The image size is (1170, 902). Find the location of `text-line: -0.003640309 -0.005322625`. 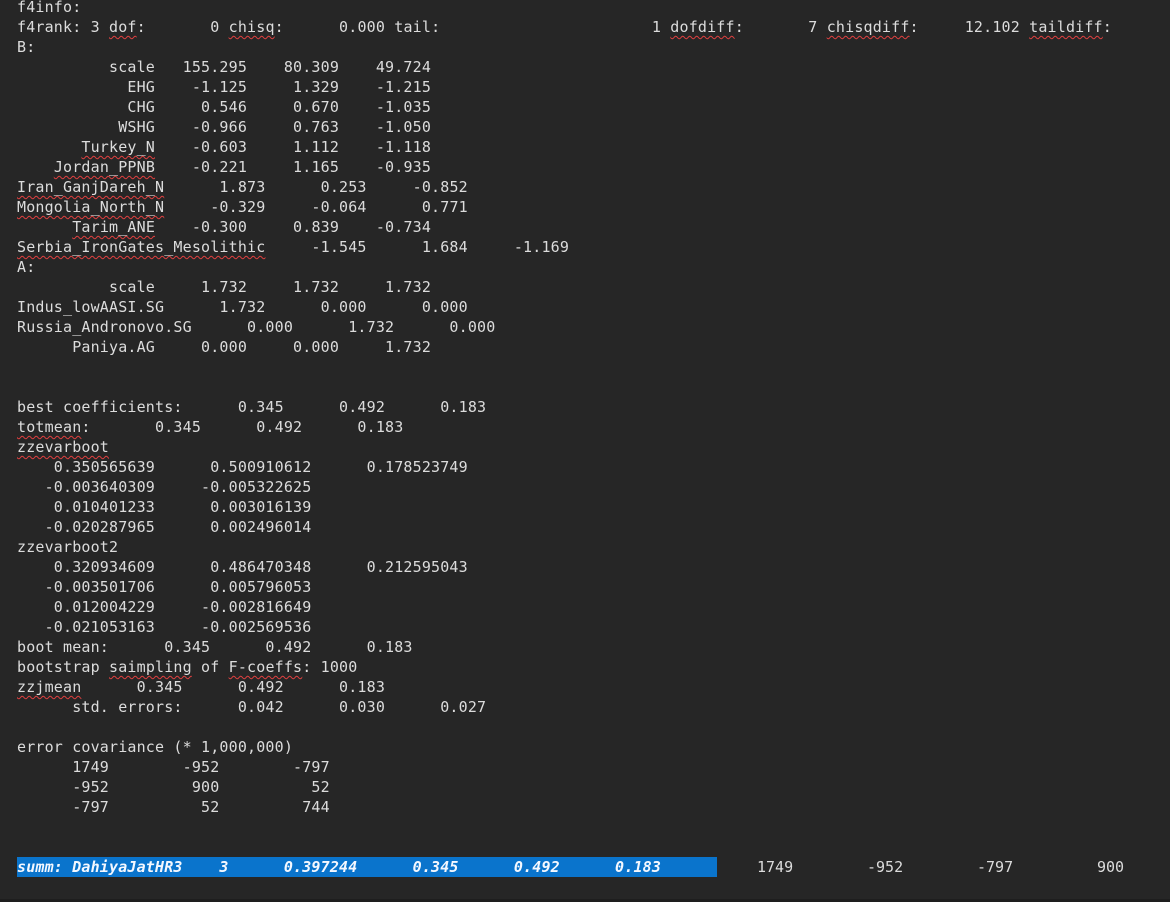

text-line: -0.003640309 -0.005322625 is located at coordinates (164, 487).